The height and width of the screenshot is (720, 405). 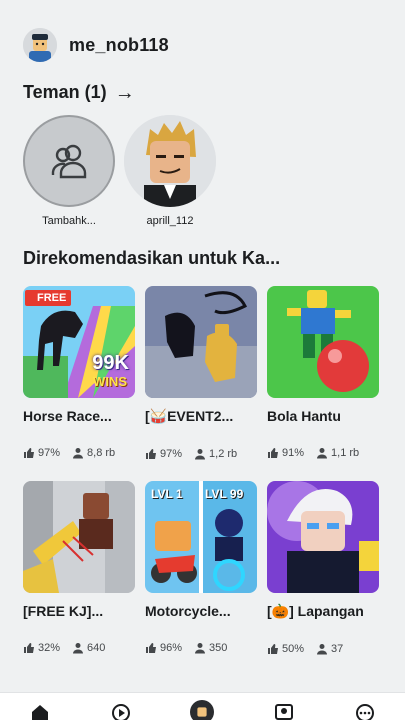 What do you see at coordinates (110, 363) in the screenshot?
I see `thumb-label-count: 99K` at bounding box center [110, 363].